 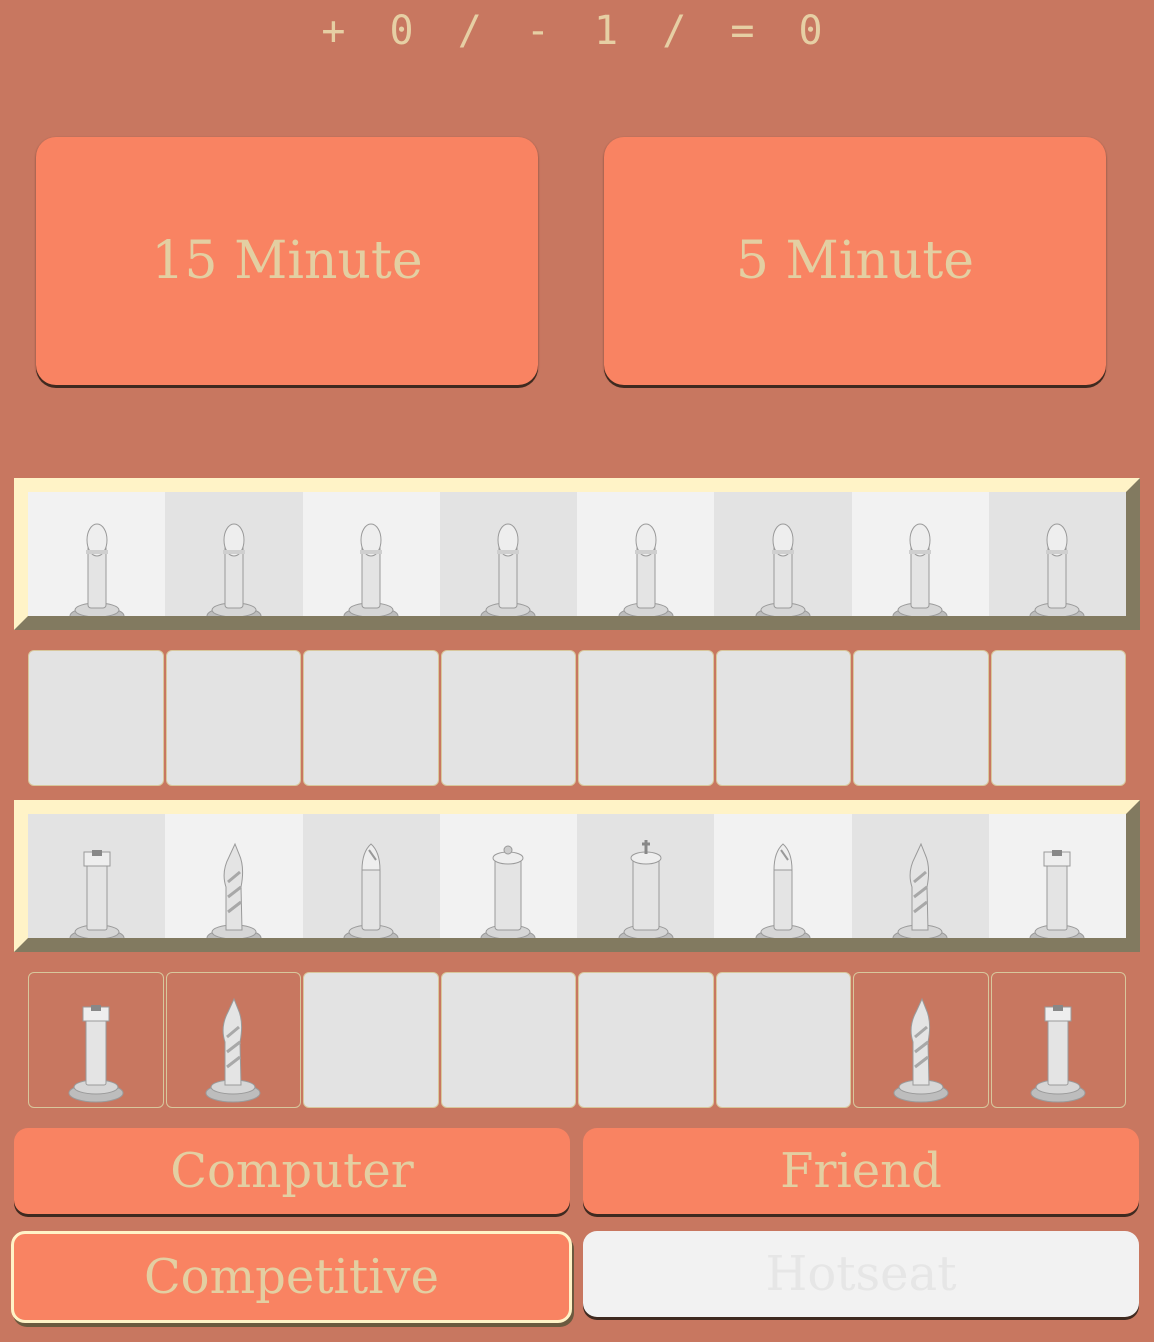 What do you see at coordinates (855, 261) in the screenshot?
I see `time-5-minute-button: 5 Minute` at bounding box center [855, 261].